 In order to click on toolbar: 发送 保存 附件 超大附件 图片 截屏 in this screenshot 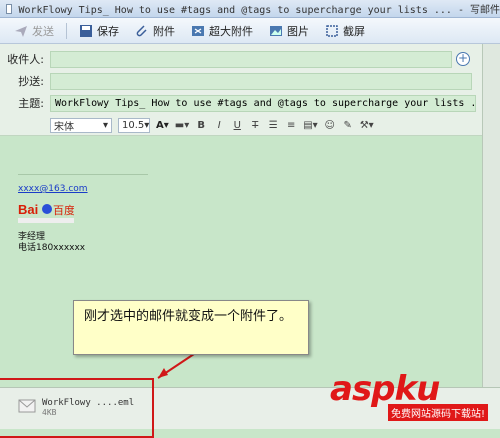, I will do `click(250, 31)`.